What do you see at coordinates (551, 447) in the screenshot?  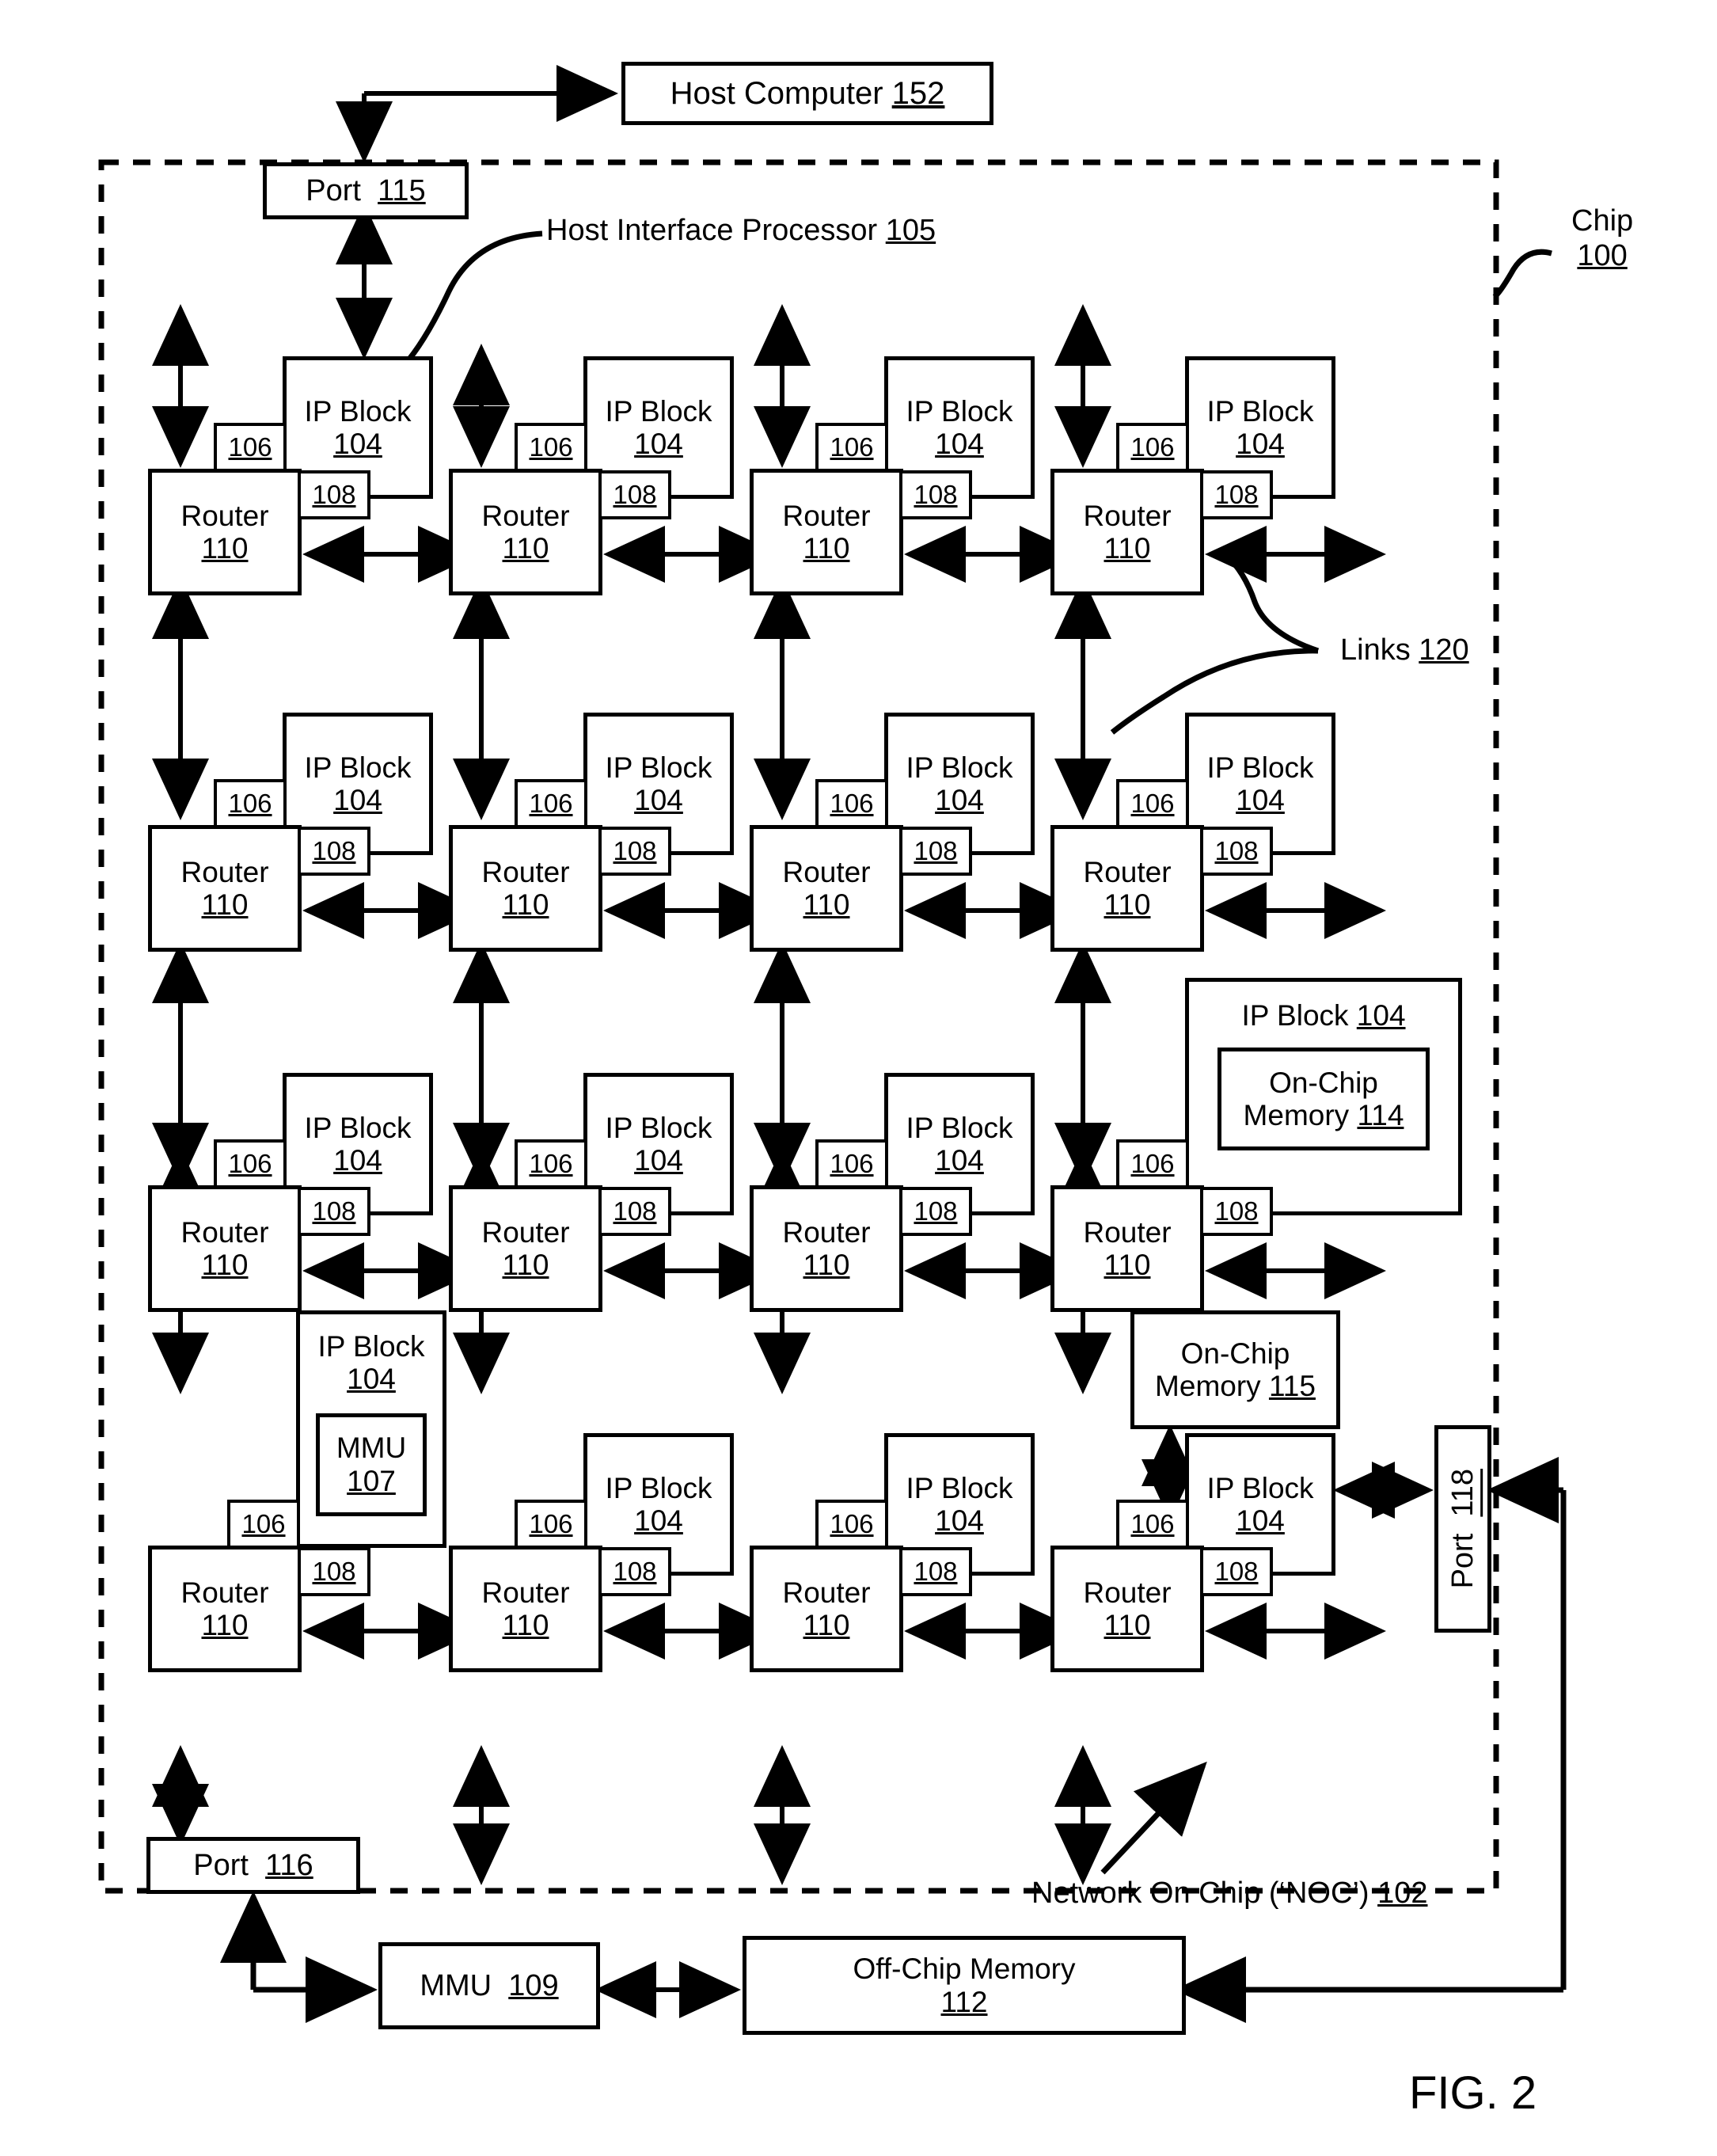 I see `adapter-106-r1c2: 106` at bounding box center [551, 447].